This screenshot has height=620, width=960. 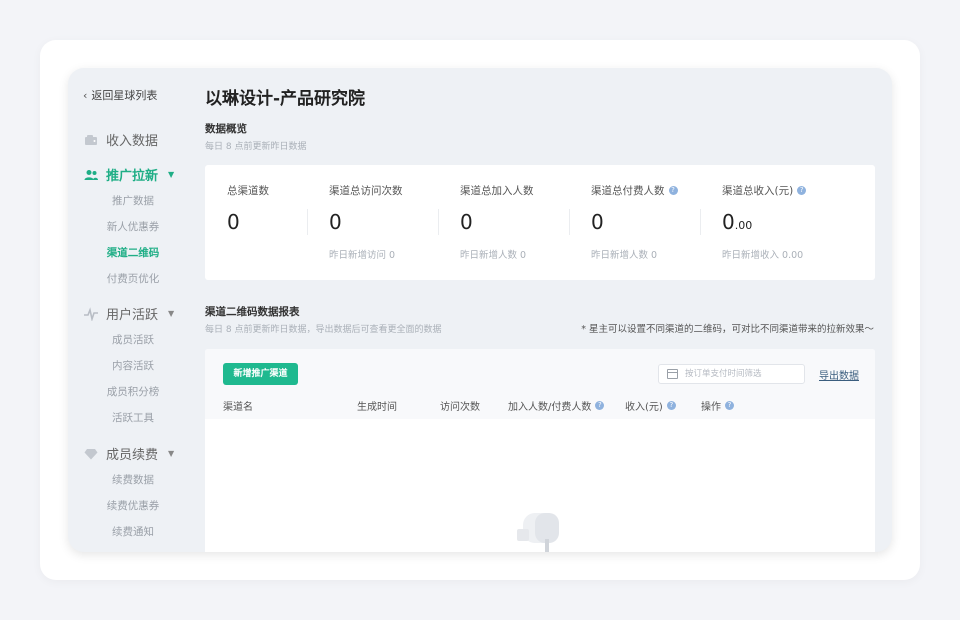 What do you see at coordinates (133, 226) in the screenshot?
I see `sidebar-item-new-user-coupon: 新人优惠券` at bounding box center [133, 226].